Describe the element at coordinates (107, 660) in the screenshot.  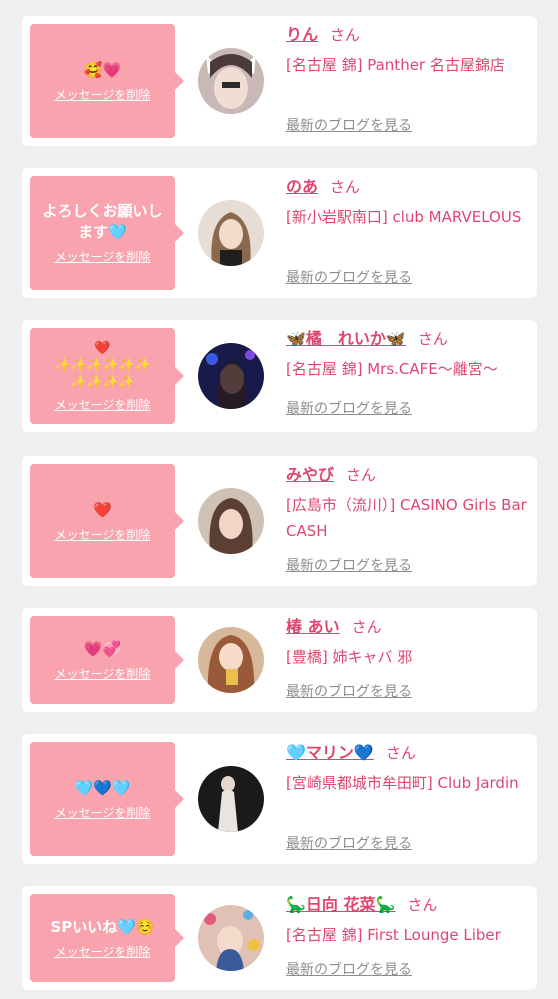
I see `message-bubble: 💗💞 メッセージを削除` at that location.